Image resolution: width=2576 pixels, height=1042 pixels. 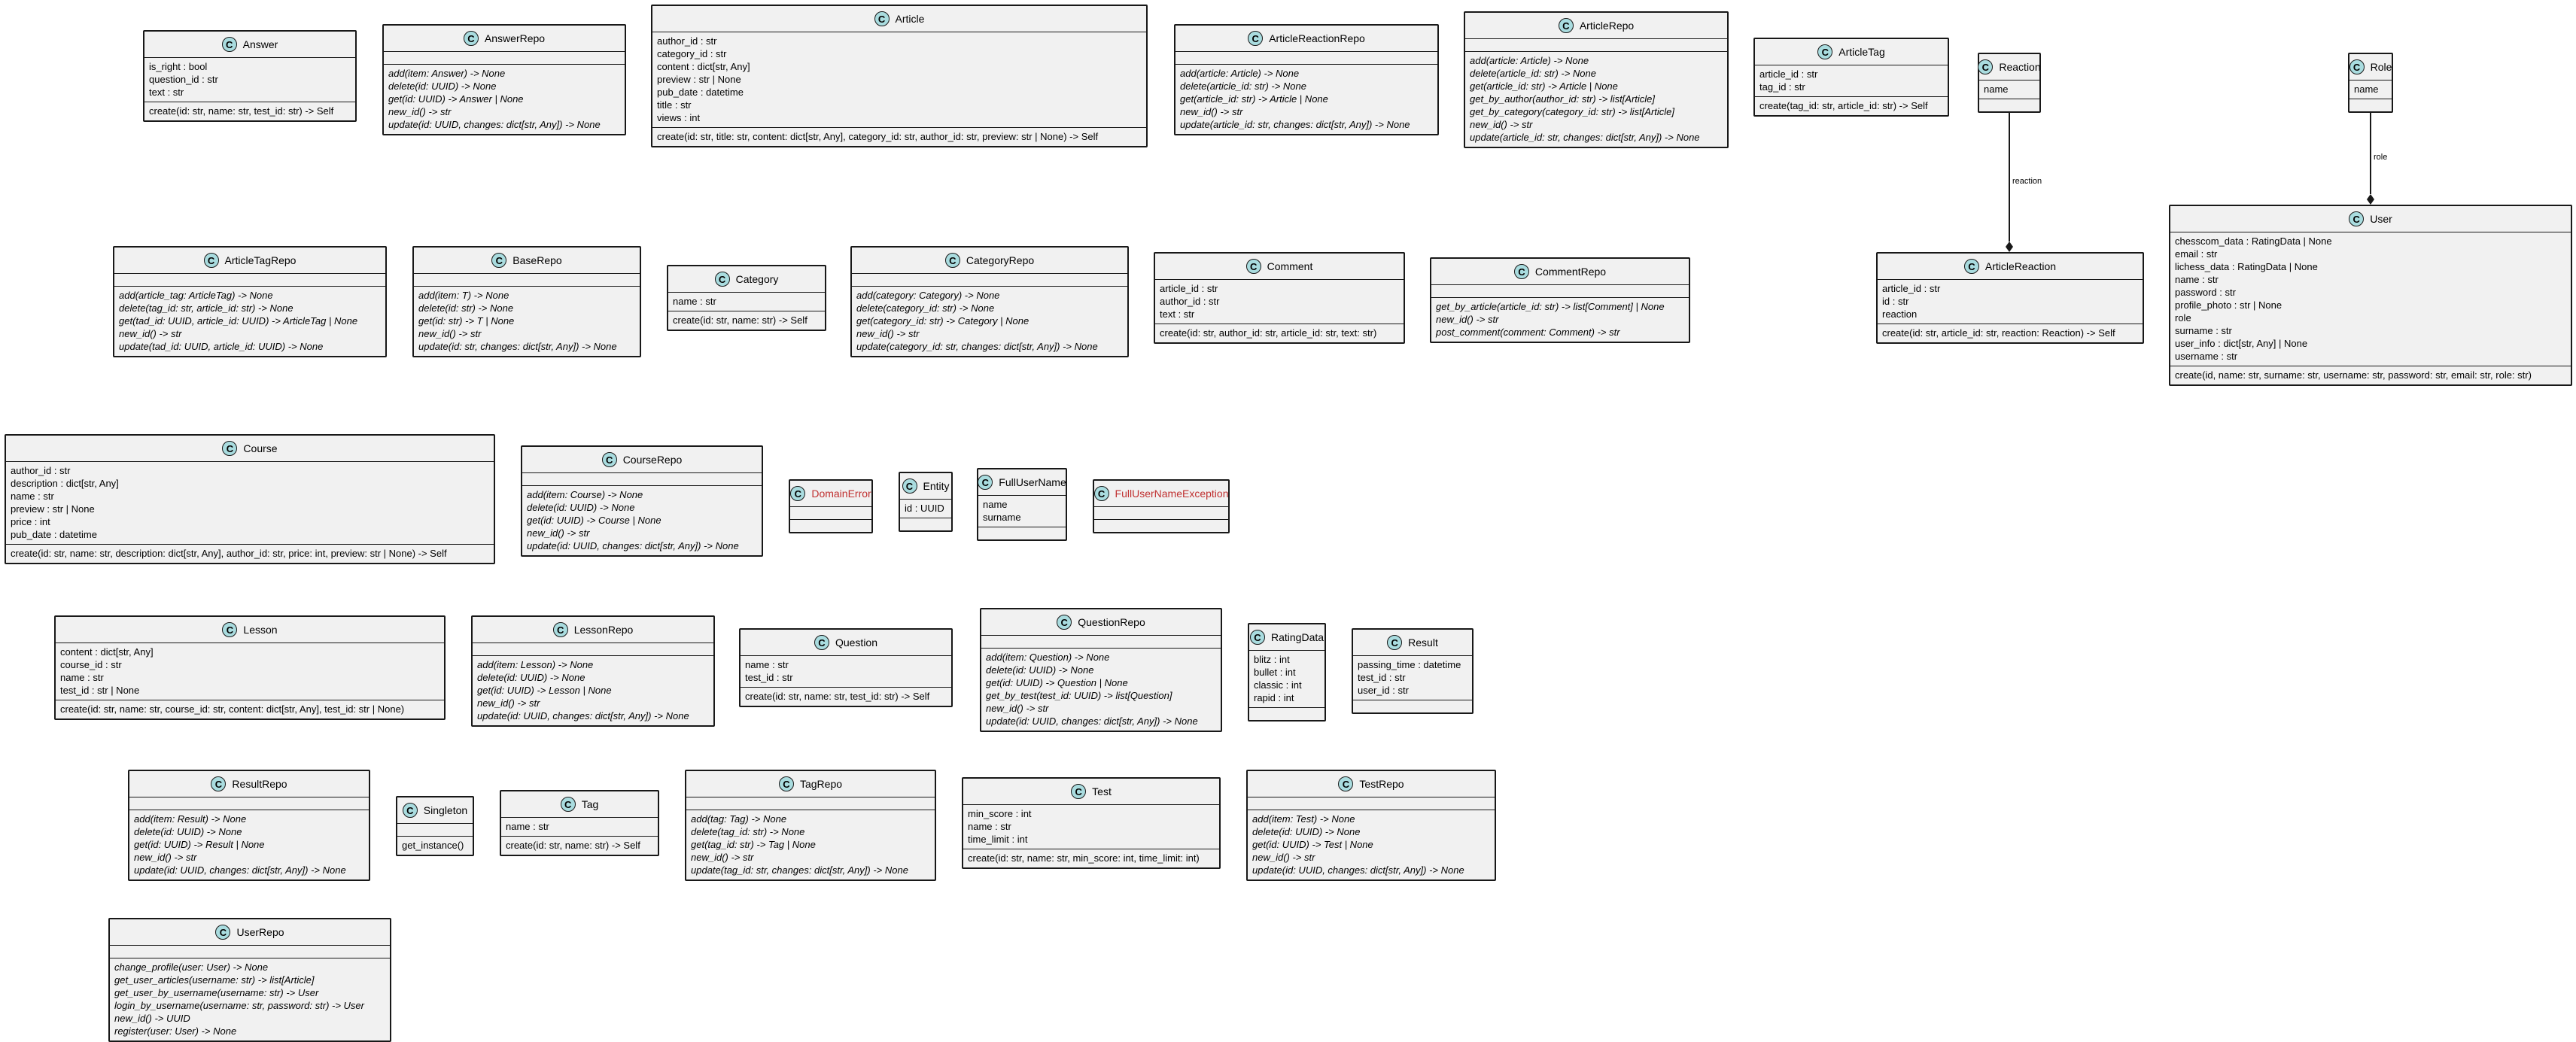 I want to click on class-header: C AnswerRepo, so click(x=504, y=39).